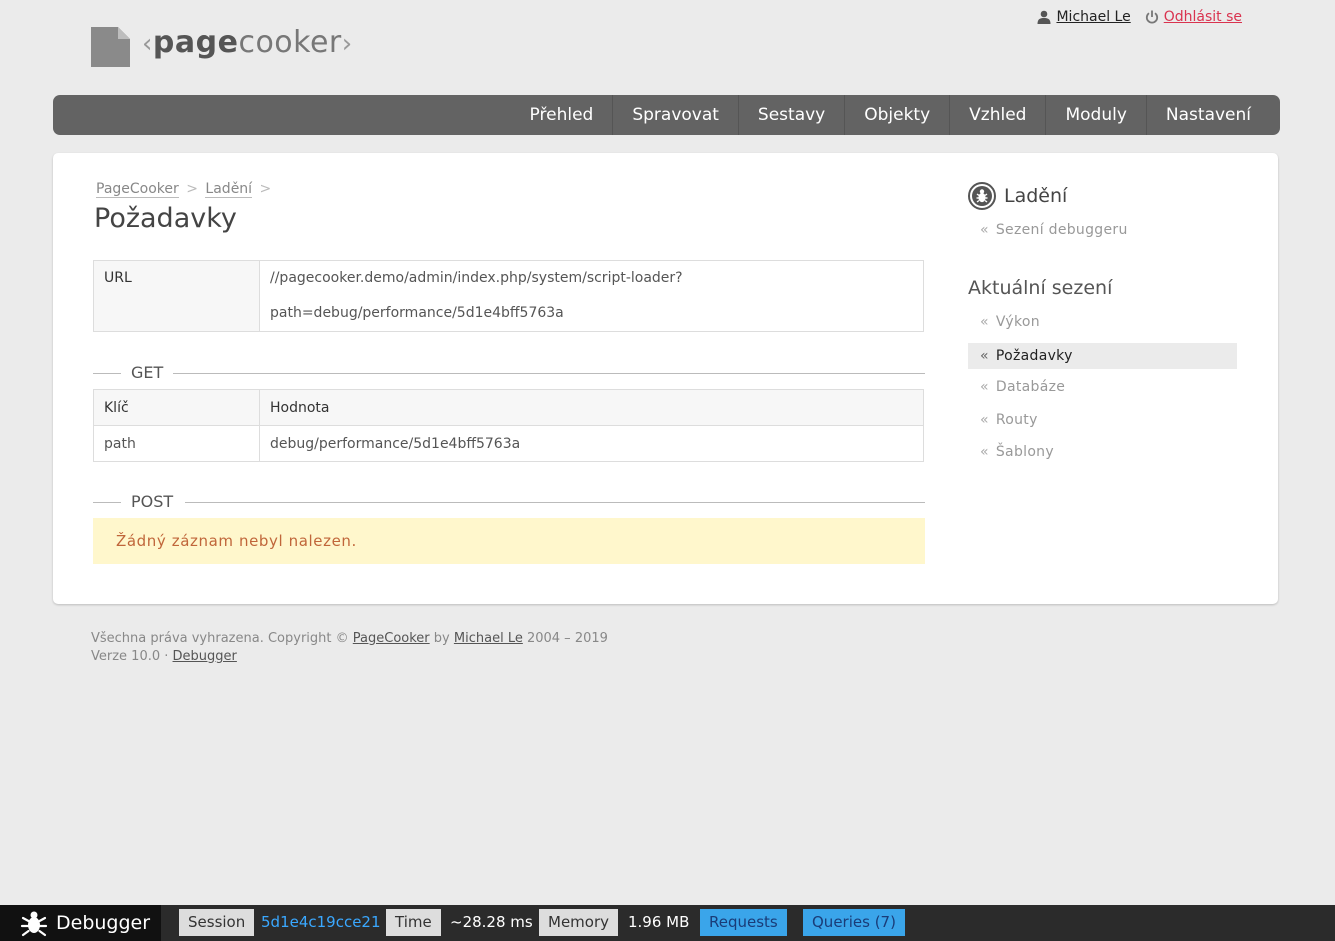  Describe the element at coordinates (790, 115) in the screenshot. I see `nav-item-sestavy: Sestavy` at that location.